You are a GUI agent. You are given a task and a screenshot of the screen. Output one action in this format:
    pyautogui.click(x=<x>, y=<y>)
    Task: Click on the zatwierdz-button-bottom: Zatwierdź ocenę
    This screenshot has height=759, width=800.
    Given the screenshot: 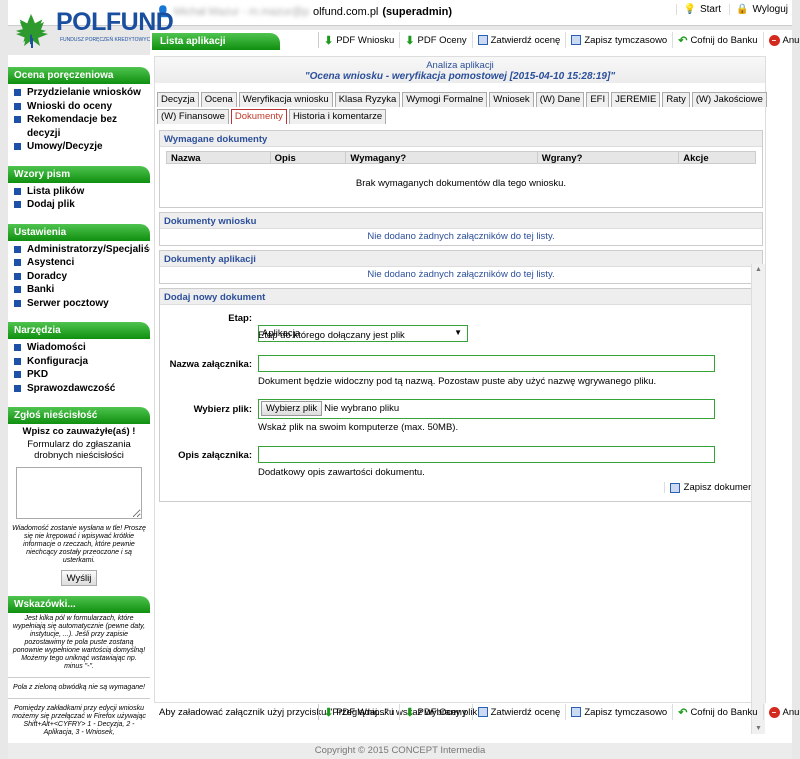 What is the action you would take?
    pyautogui.click(x=518, y=712)
    